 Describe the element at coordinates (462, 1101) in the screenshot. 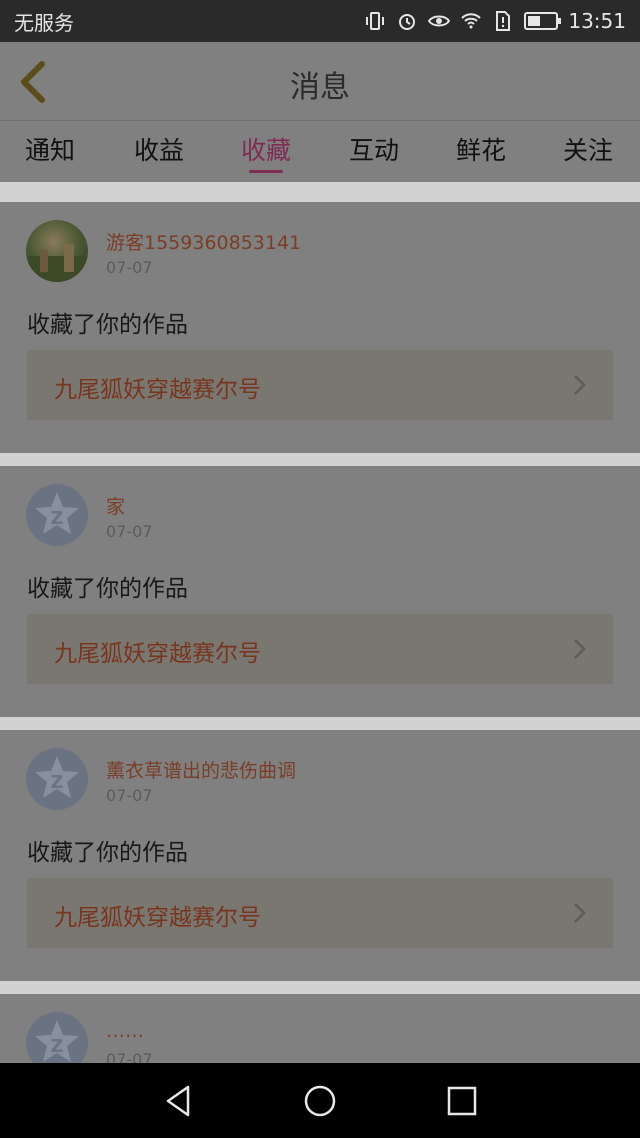

I see `square-recent-icon` at that location.